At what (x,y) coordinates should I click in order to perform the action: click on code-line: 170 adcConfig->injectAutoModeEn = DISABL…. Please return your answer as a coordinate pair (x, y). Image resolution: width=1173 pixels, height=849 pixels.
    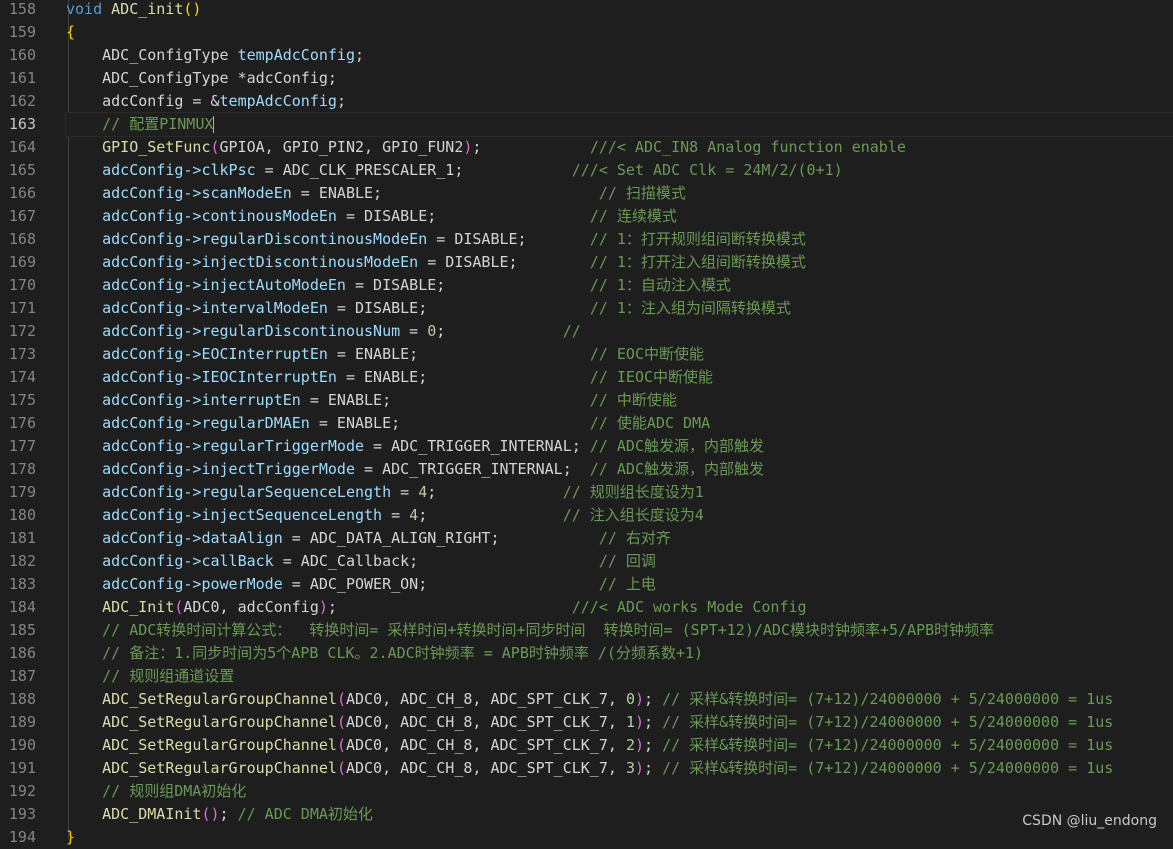
    Looking at the image, I should click on (586, 285).